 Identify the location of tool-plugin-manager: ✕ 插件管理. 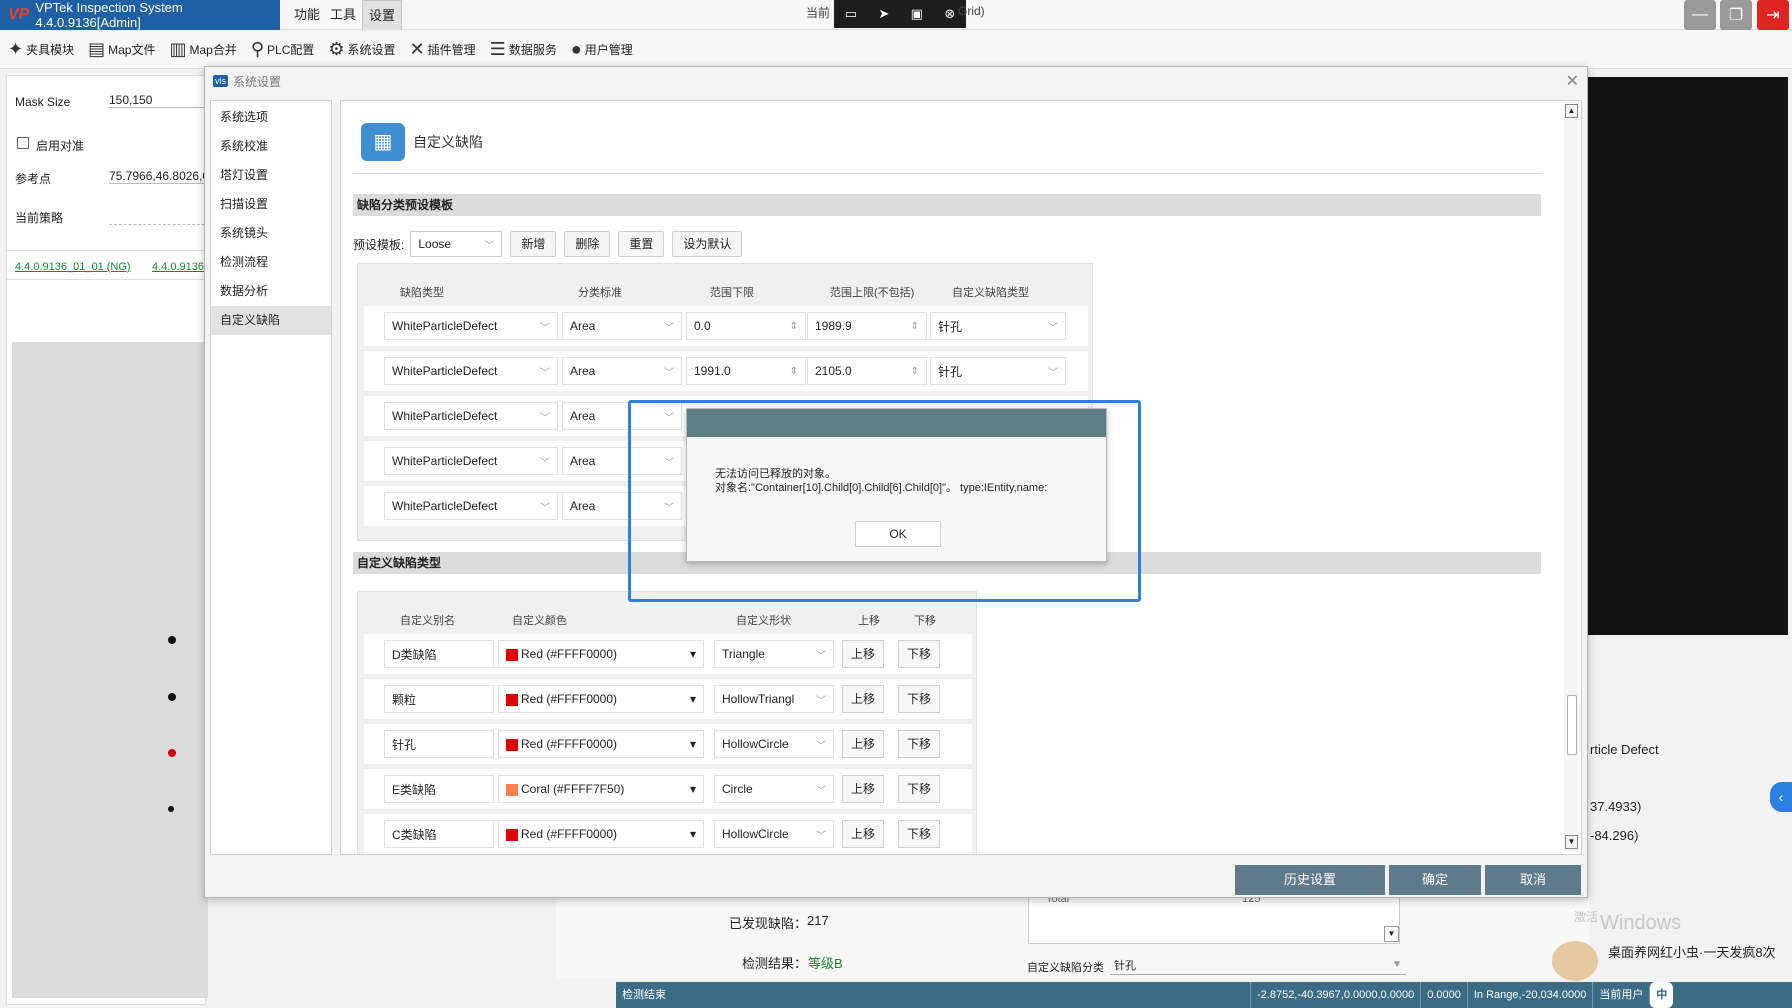
(443, 49).